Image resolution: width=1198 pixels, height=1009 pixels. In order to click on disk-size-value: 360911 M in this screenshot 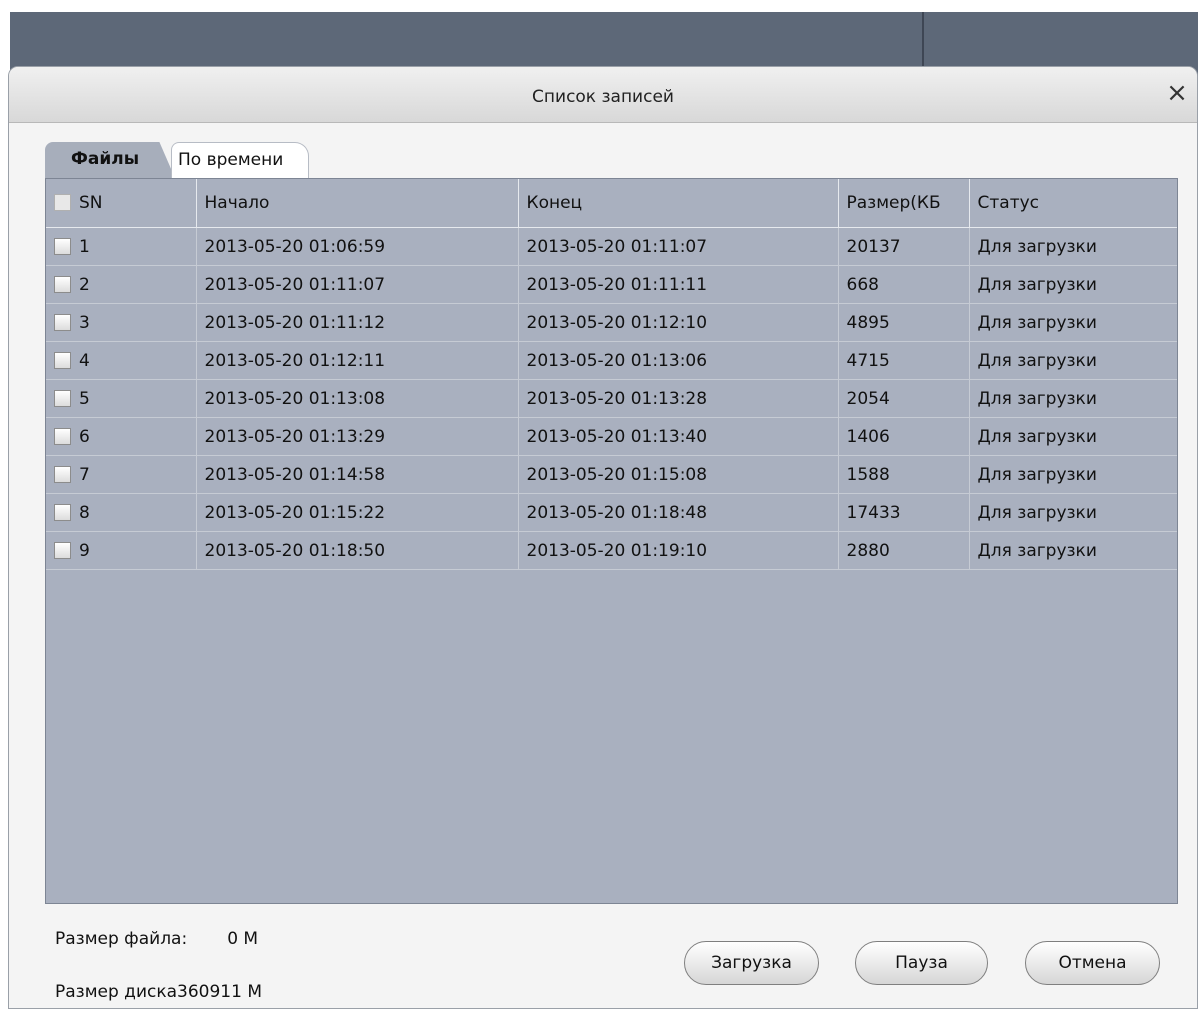, I will do `click(219, 992)`.